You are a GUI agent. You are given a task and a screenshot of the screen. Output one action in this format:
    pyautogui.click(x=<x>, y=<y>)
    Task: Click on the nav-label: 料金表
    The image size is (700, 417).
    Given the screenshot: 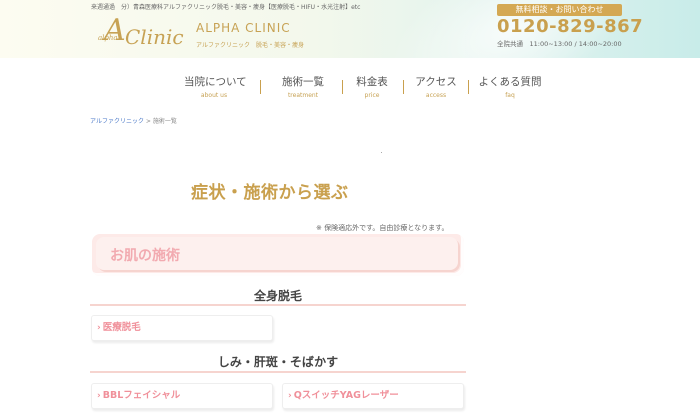 What is the action you would take?
    pyautogui.click(x=372, y=82)
    